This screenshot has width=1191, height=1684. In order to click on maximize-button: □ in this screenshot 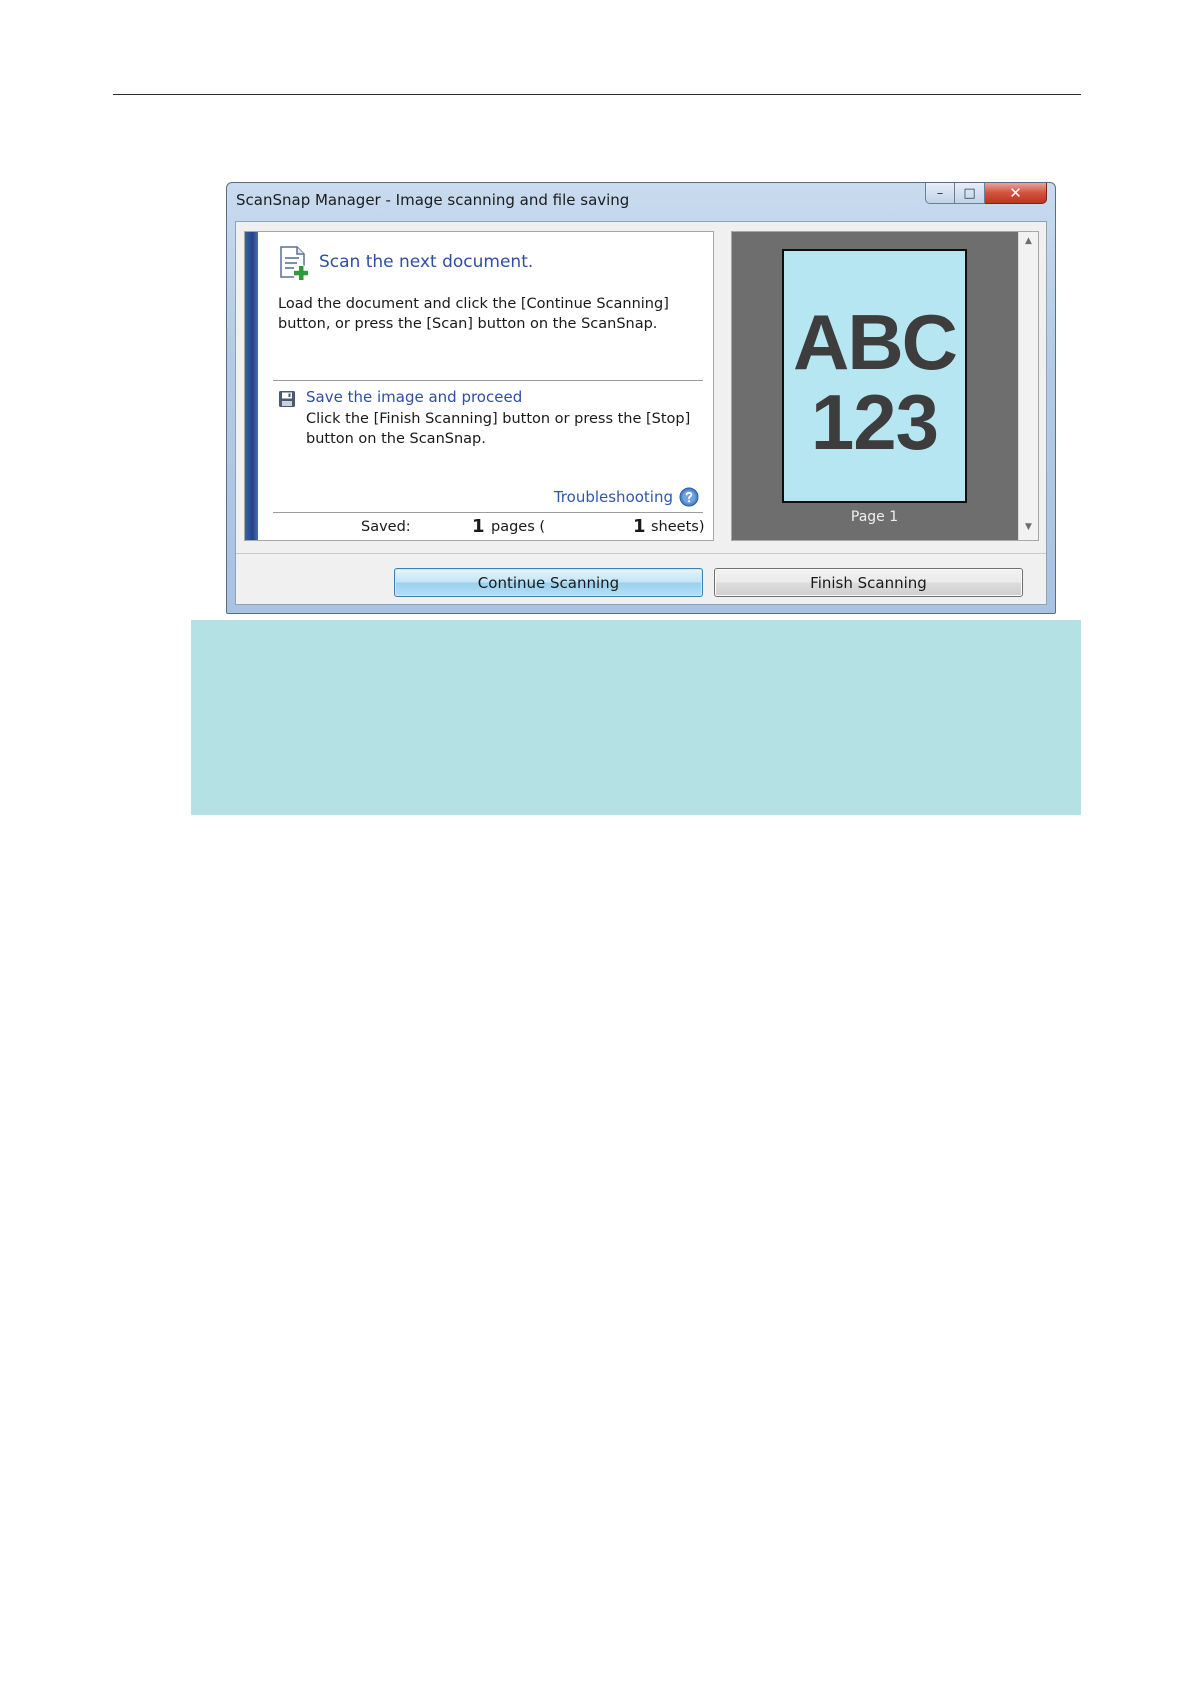, I will do `click(970, 193)`.